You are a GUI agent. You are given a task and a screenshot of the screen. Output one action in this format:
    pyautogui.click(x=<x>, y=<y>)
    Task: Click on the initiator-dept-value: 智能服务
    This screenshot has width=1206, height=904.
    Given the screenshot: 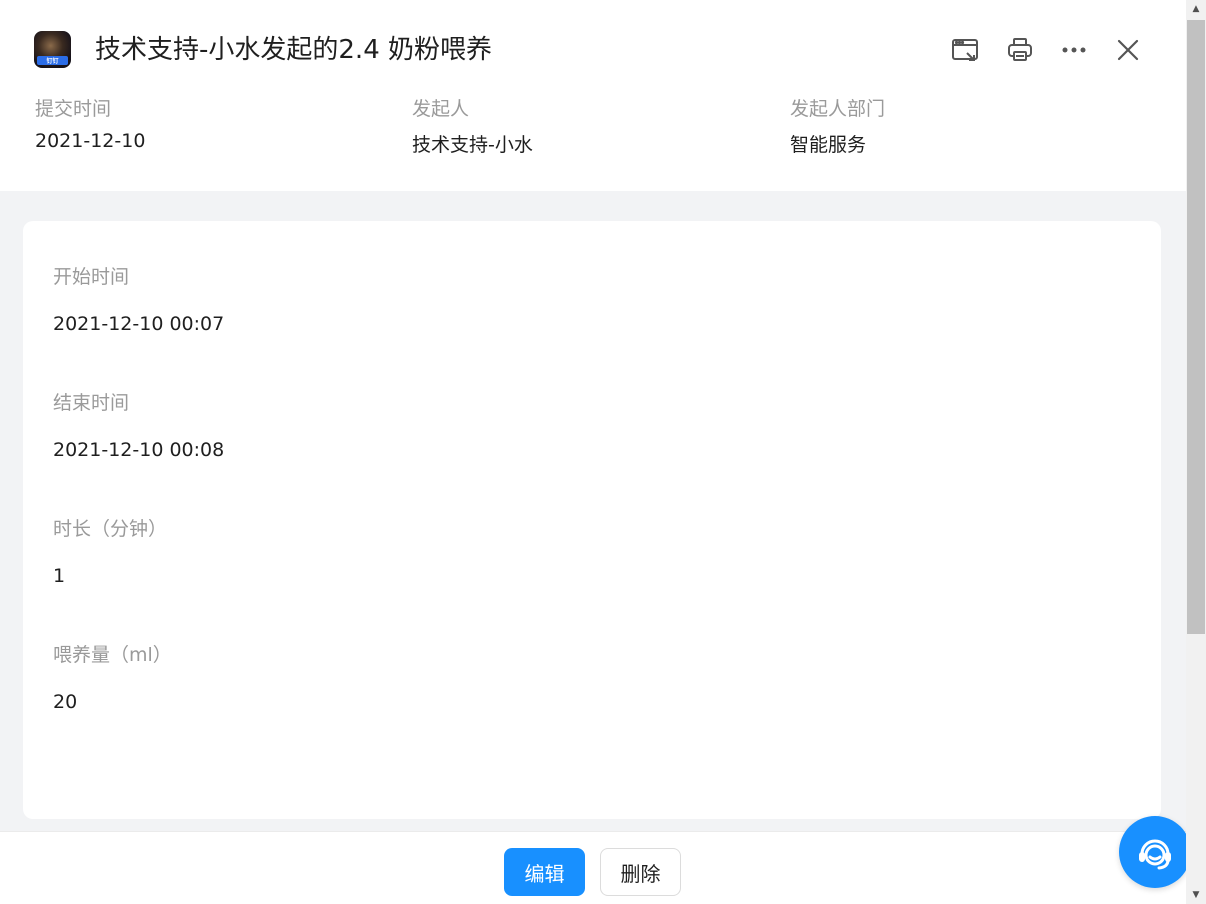 What is the action you would take?
    pyautogui.click(x=828, y=145)
    